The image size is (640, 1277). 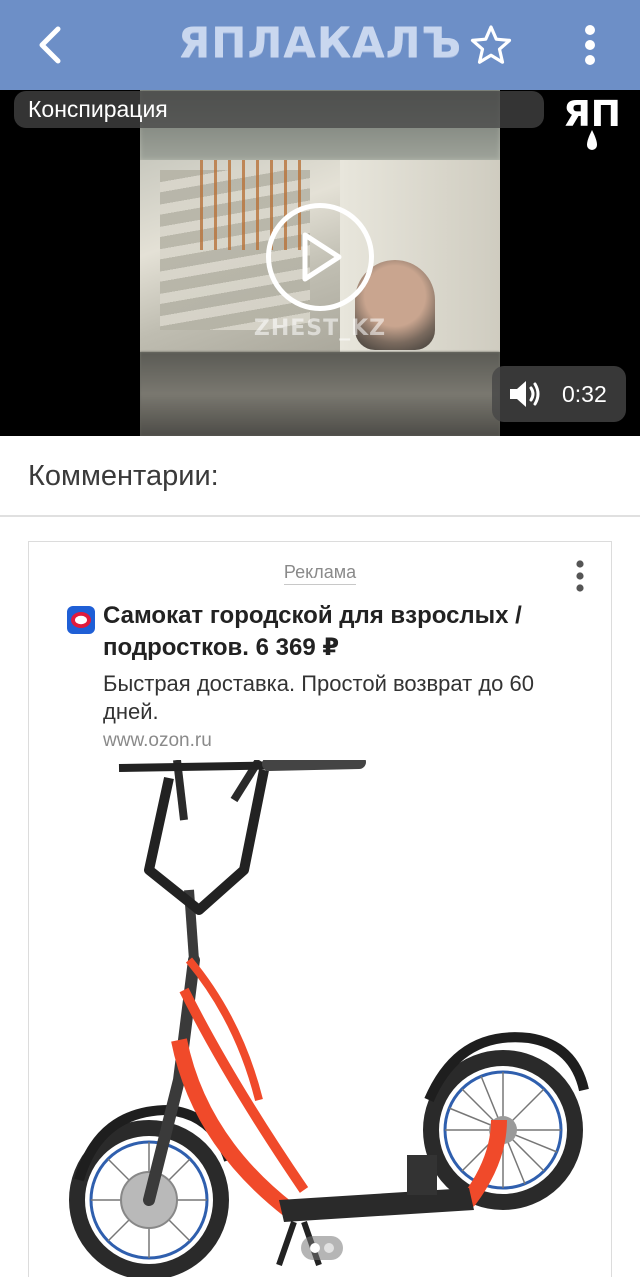 I want to click on ad-url: www.ozon.ru, so click(x=157, y=741).